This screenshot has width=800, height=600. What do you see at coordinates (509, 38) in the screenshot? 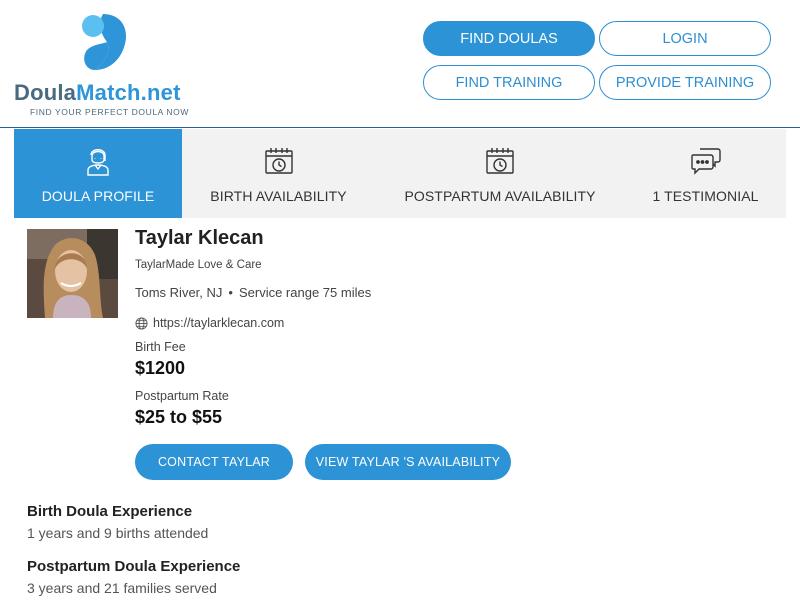
I see `find-doulas-button: FIND DOULAS` at bounding box center [509, 38].